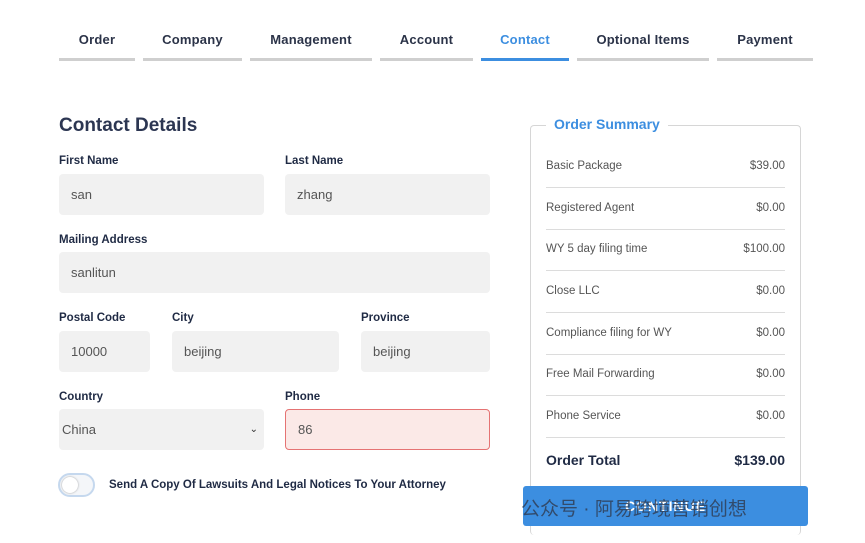 The width and height of the screenshot is (865, 543). Describe the element at coordinates (759, 460) in the screenshot. I see `order-total-value: $139.00` at that location.